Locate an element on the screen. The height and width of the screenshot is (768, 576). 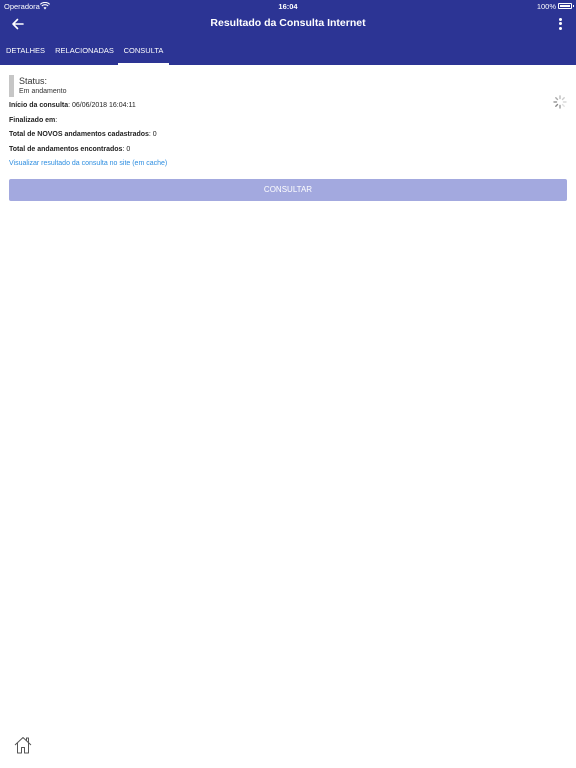
status-panel: Status: Em andamento is located at coordinates (49, 86).